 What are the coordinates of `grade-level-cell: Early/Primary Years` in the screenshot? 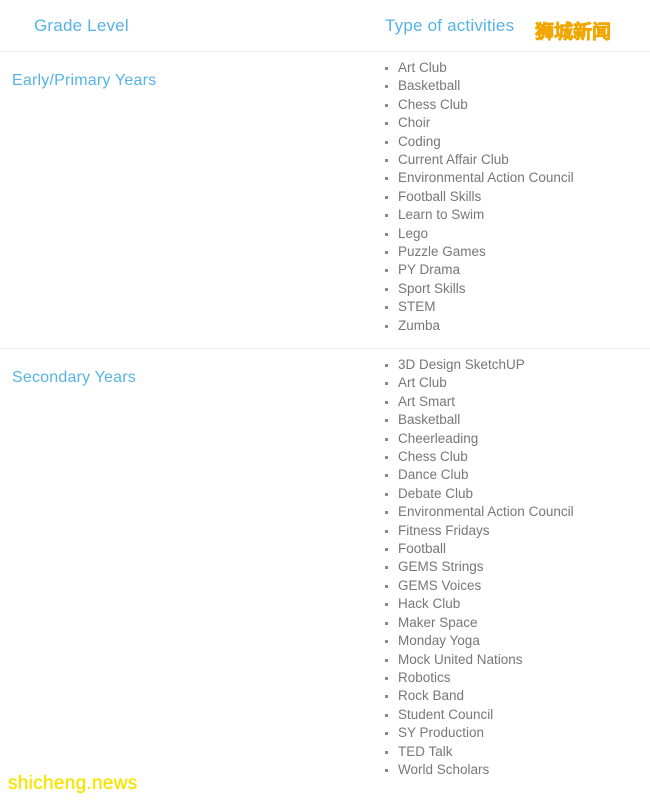 It's located at (186, 71).